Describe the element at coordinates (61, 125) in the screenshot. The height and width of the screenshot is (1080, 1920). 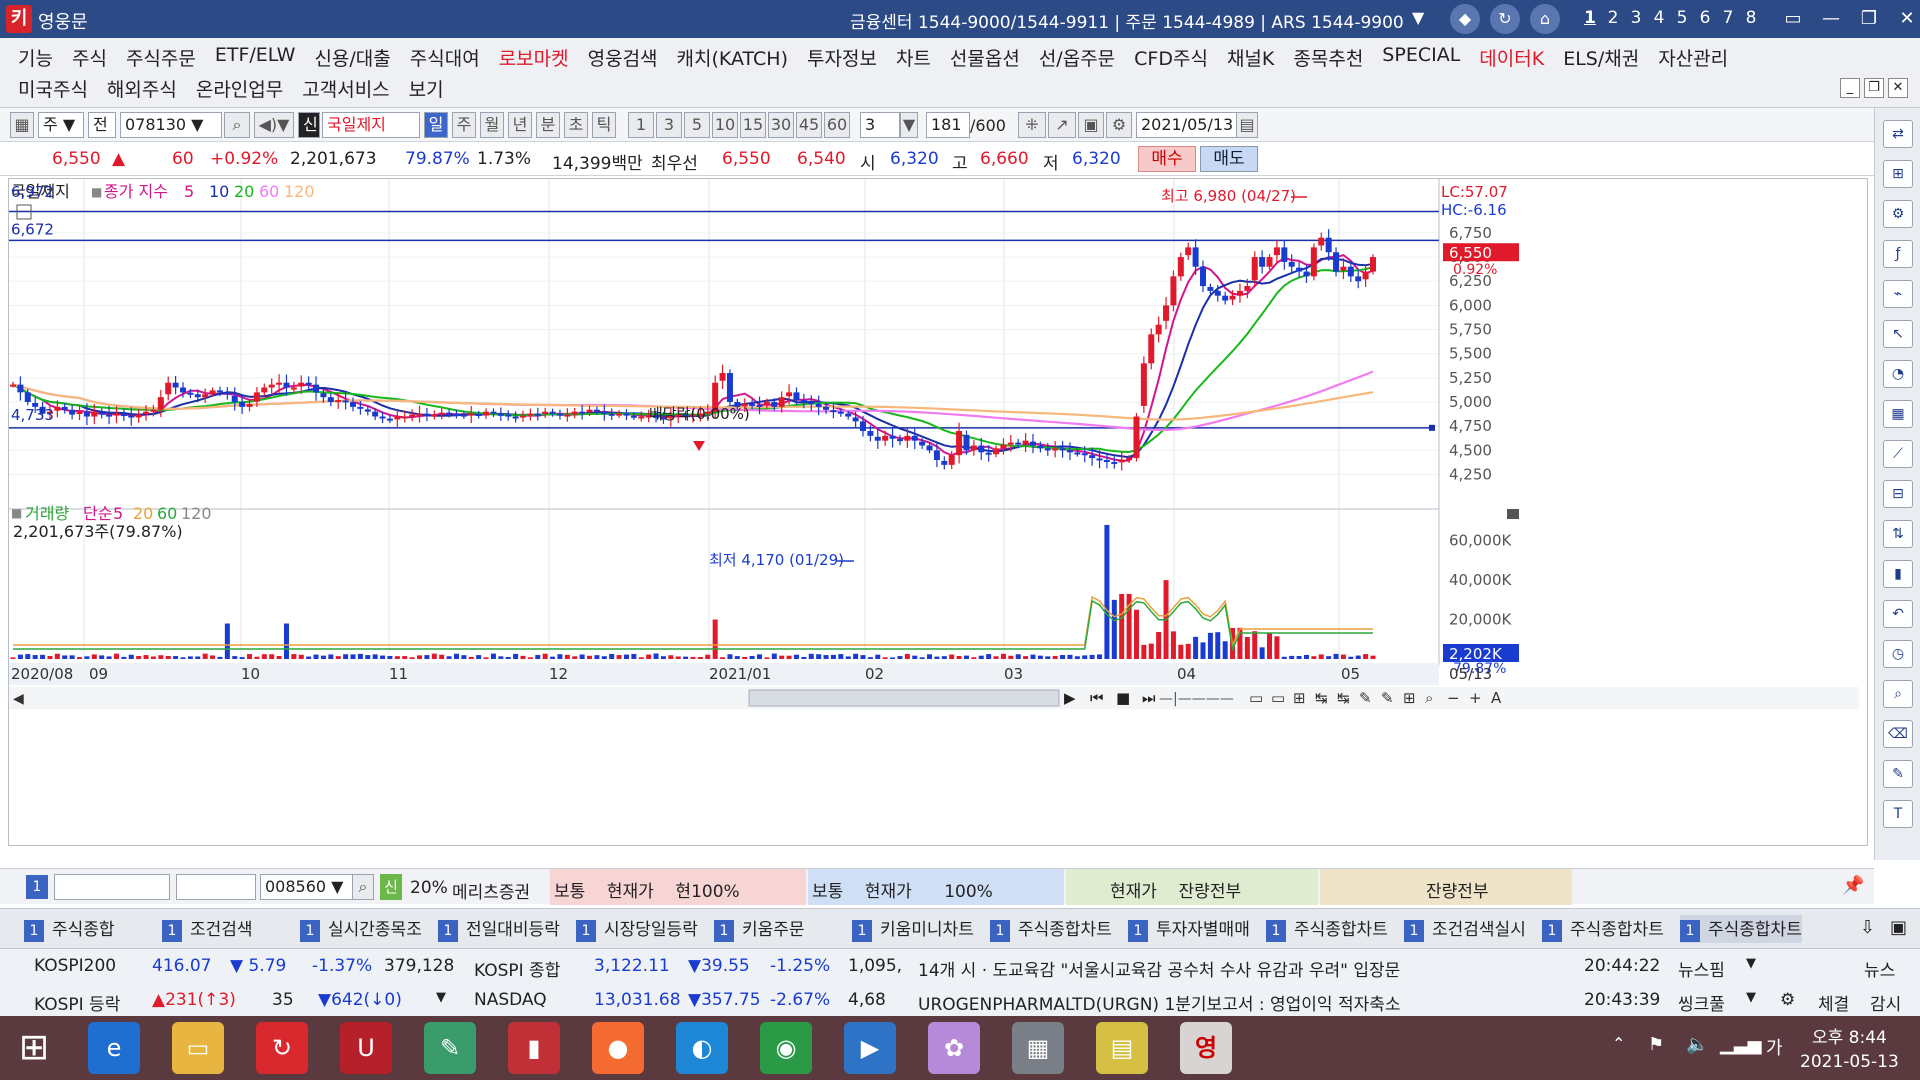
I see `type-select: 주 ▼` at that location.